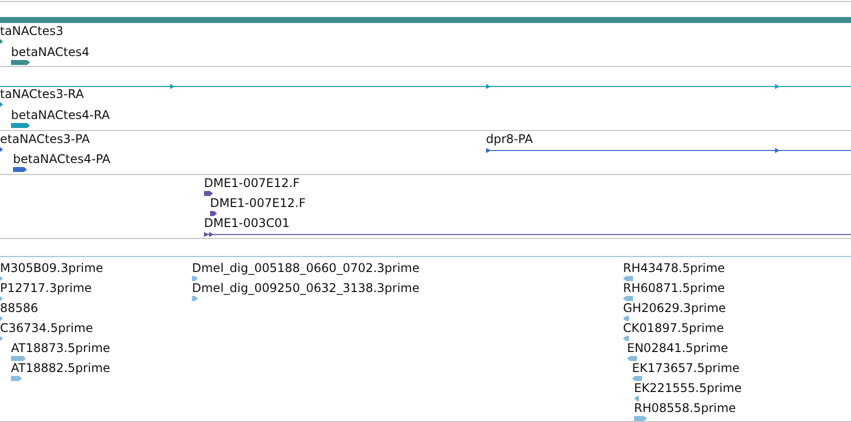  I want to click on feature-label: M305B09.3prime, so click(52, 268).